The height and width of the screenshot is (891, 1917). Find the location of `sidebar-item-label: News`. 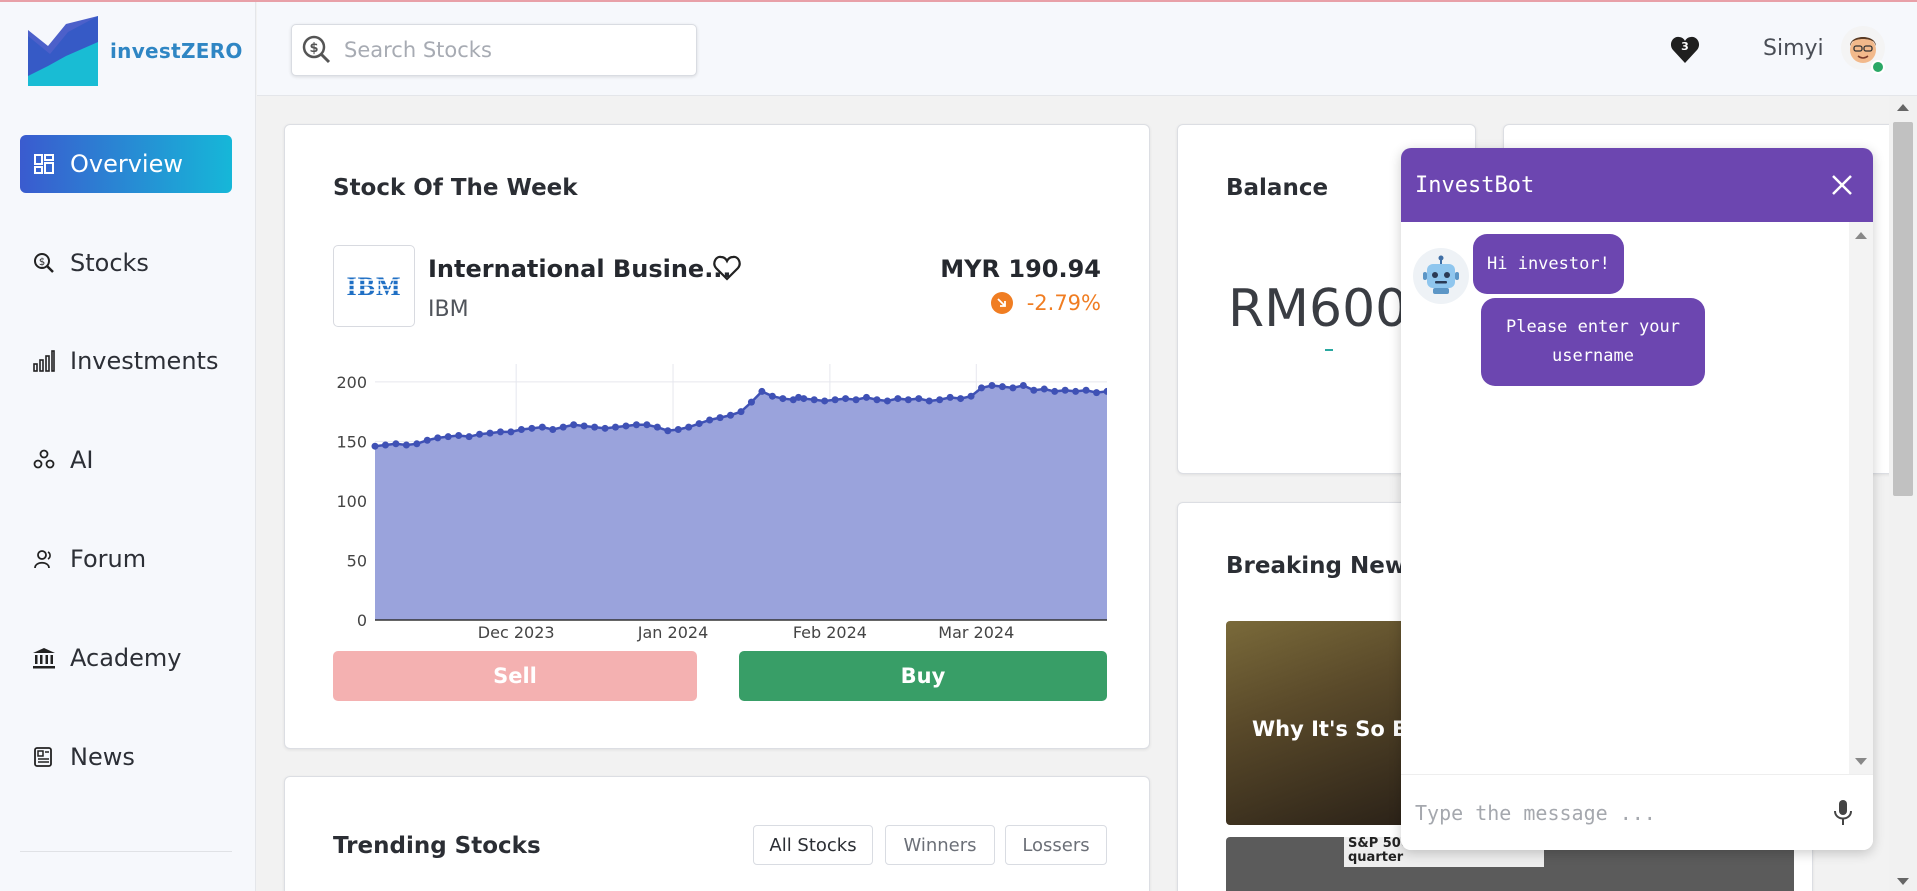

sidebar-item-label: News is located at coordinates (102, 757).